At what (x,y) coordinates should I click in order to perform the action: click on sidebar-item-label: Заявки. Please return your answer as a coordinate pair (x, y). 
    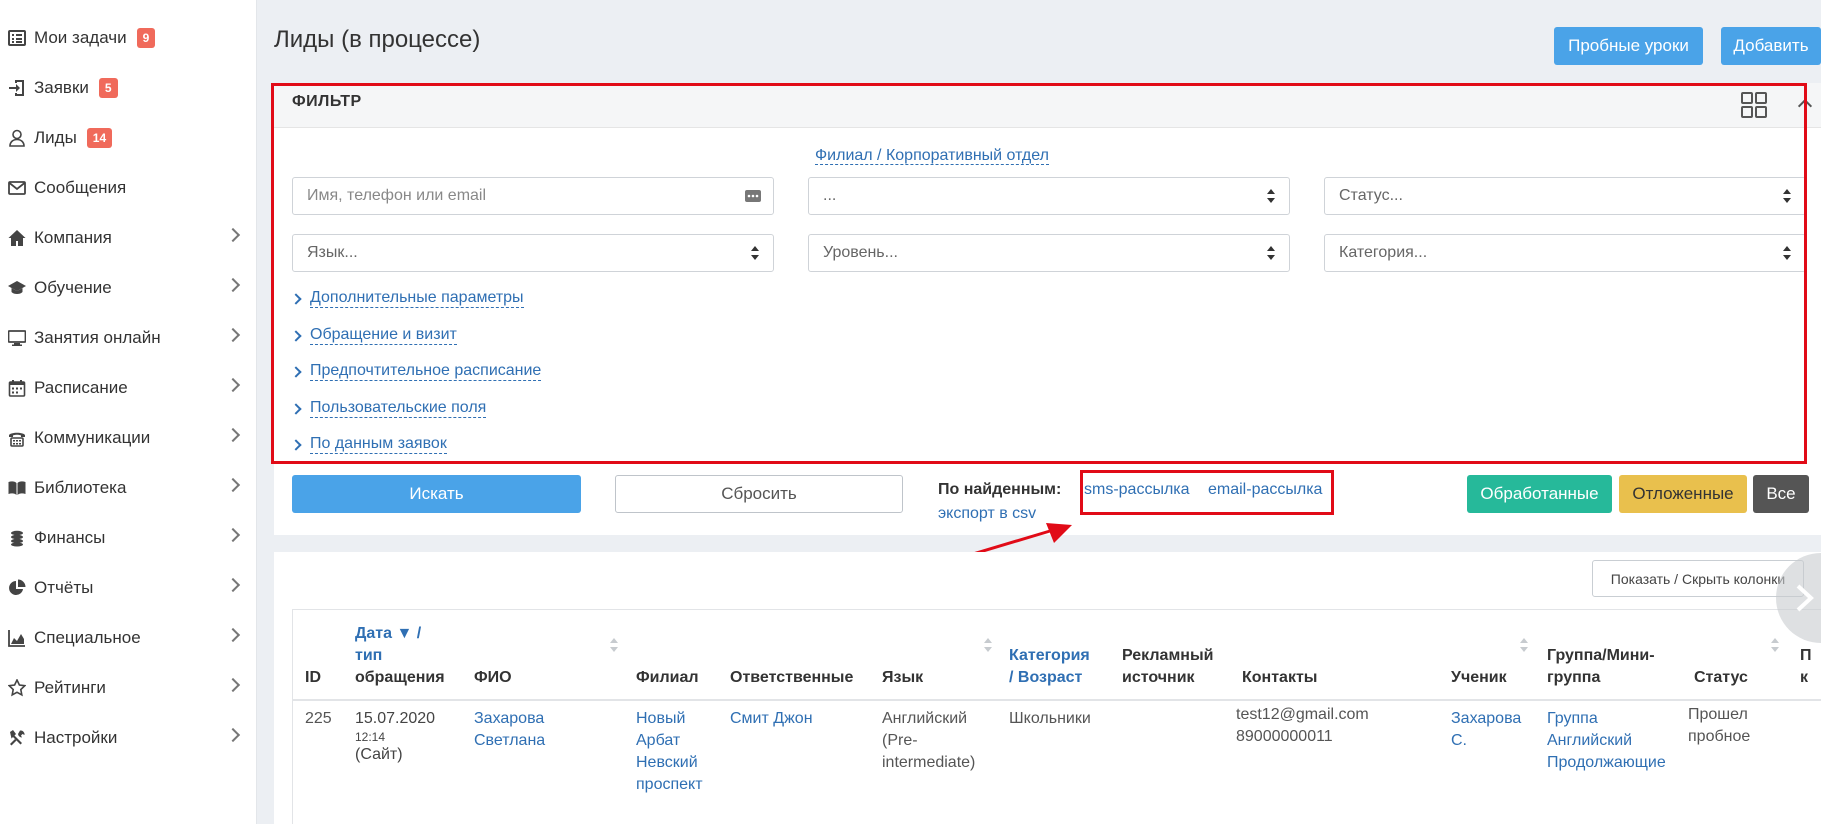
    Looking at the image, I should click on (61, 87).